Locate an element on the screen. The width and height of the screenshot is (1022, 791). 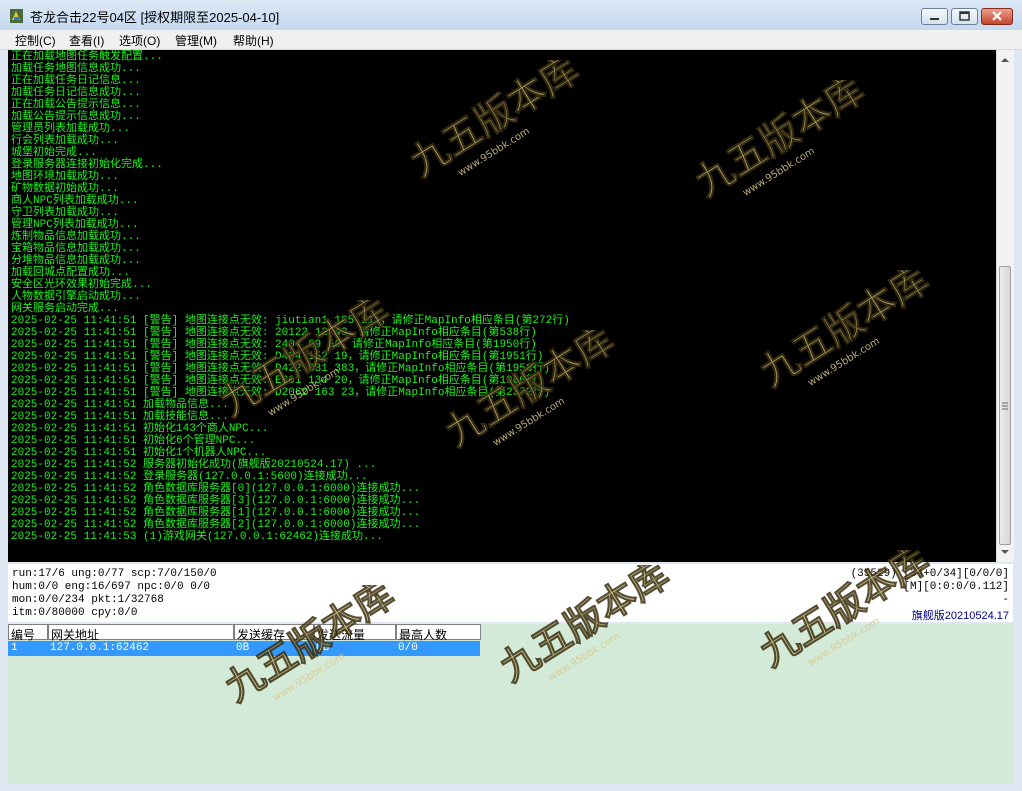
menu-options: 选项(O) is located at coordinates (139, 40).